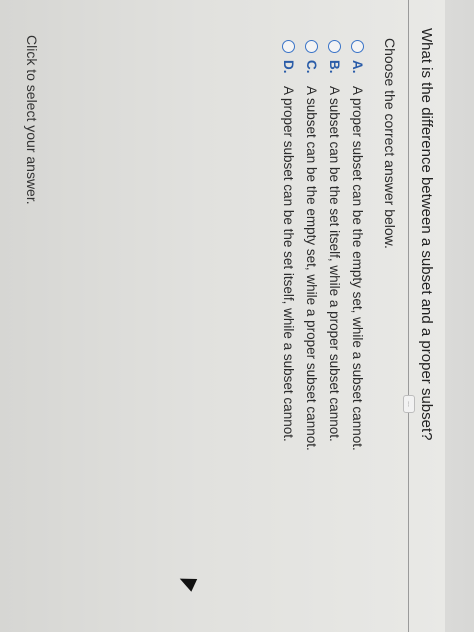  What do you see at coordinates (311, 46) in the screenshot?
I see `radio-c` at bounding box center [311, 46].